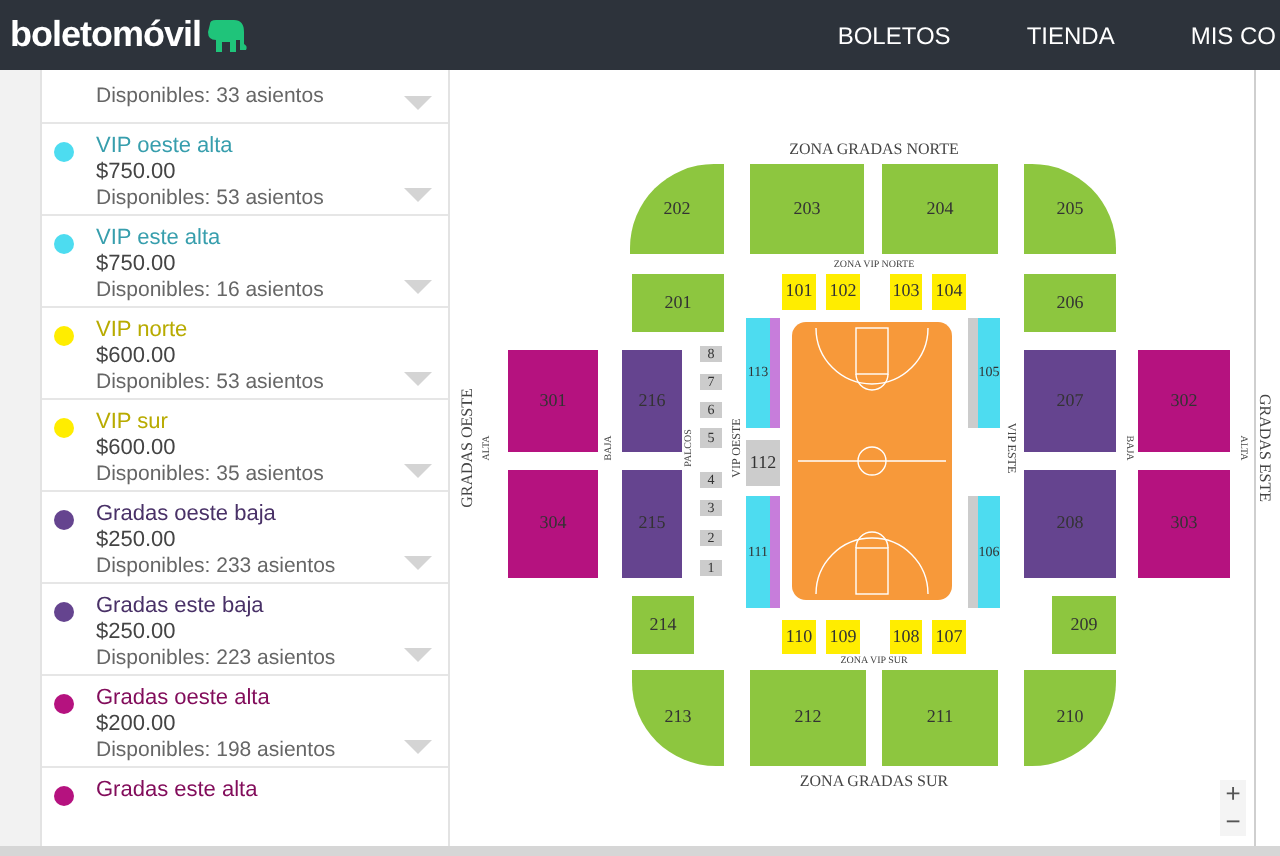 The width and height of the screenshot is (1280, 856). Describe the element at coordinates (678, 303) in the screenshot. I see `seating-section: 201` at that location.